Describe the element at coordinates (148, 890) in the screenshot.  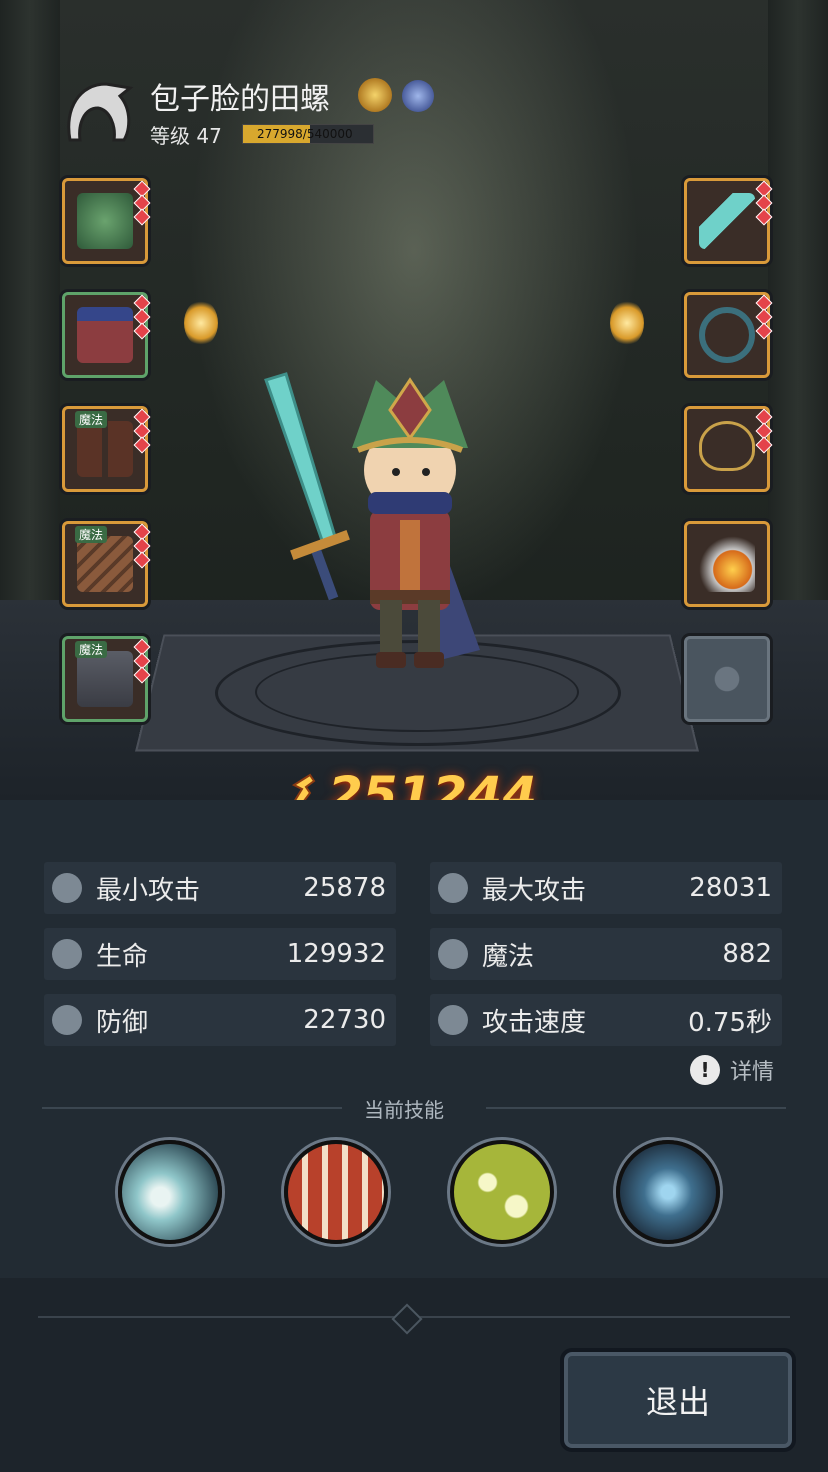
I see `stat-label: 最小攻击` at that location.